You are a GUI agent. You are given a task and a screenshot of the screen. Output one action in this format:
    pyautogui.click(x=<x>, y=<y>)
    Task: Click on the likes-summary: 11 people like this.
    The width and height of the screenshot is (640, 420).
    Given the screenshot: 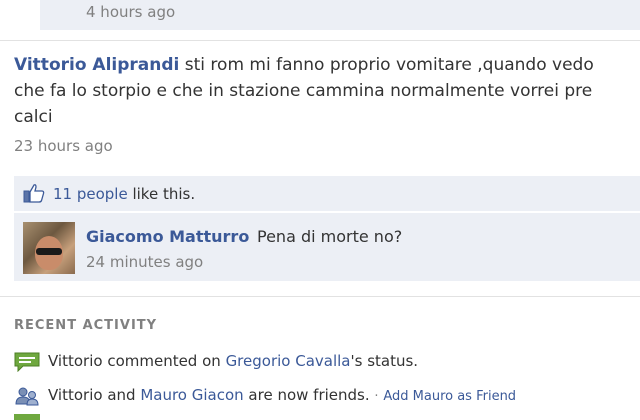 What is the action you would take?
    pyautogui.click(x=124, y=194)
    